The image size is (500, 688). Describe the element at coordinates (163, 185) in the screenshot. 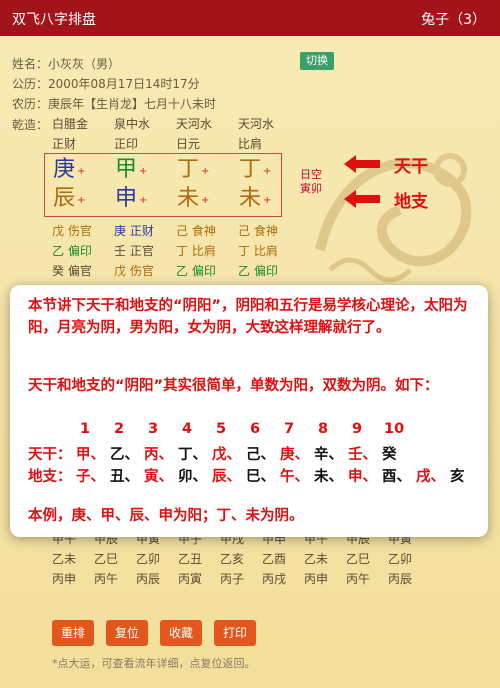

I see `four-pillars-box: 庚 + 甲 + 丁 + 丁 + 辰 + 申 + 未 + 未 +` at that location.